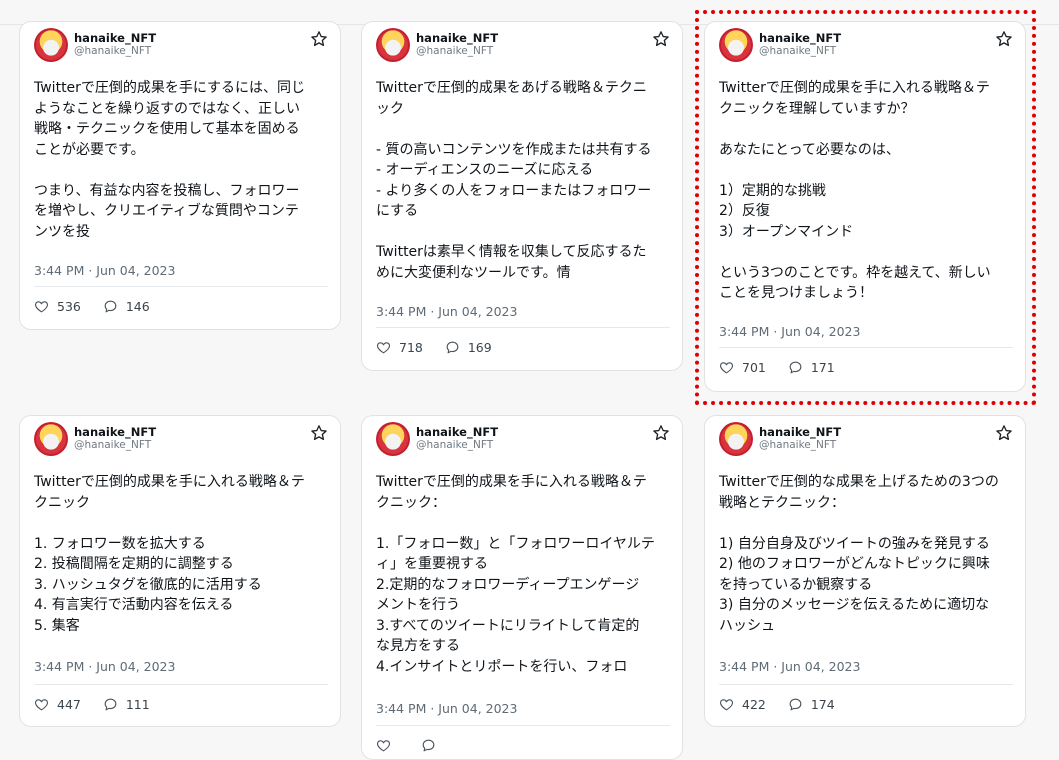  I want to click on like-count: 422, so click(754, 704).